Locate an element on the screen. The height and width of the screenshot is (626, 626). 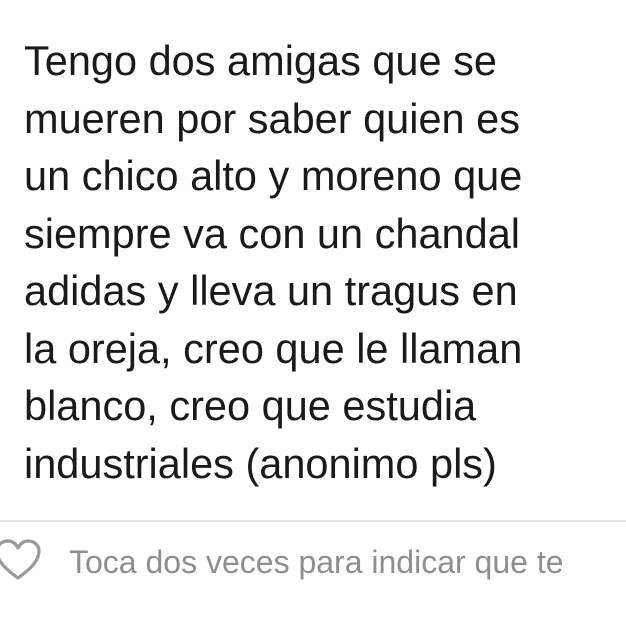
double-tap-hint: Toca dos veces para indicar que te is located at coordinates (316, 562).